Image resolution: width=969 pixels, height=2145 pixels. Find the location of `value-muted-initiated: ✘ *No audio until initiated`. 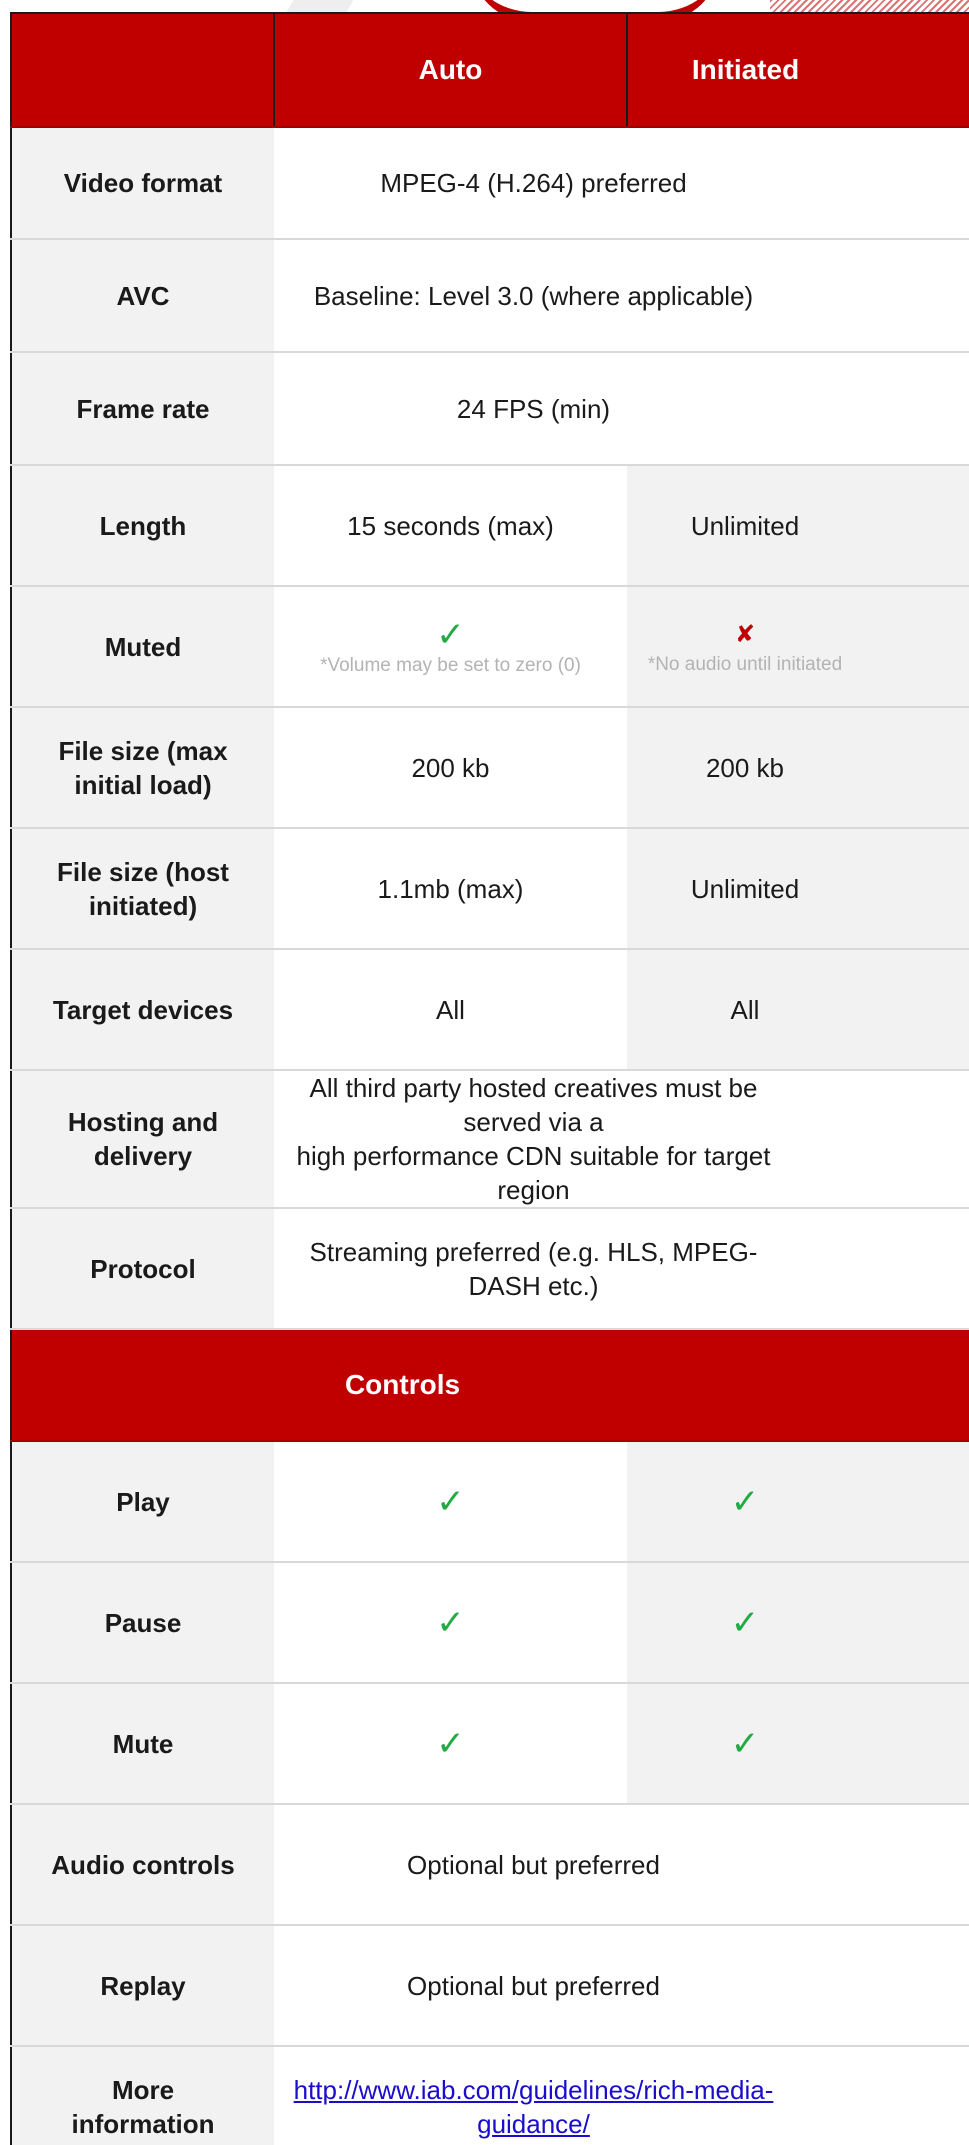

value-muted-initiated: ✘ *No audio until initiated is located at coordinates (798, 647).